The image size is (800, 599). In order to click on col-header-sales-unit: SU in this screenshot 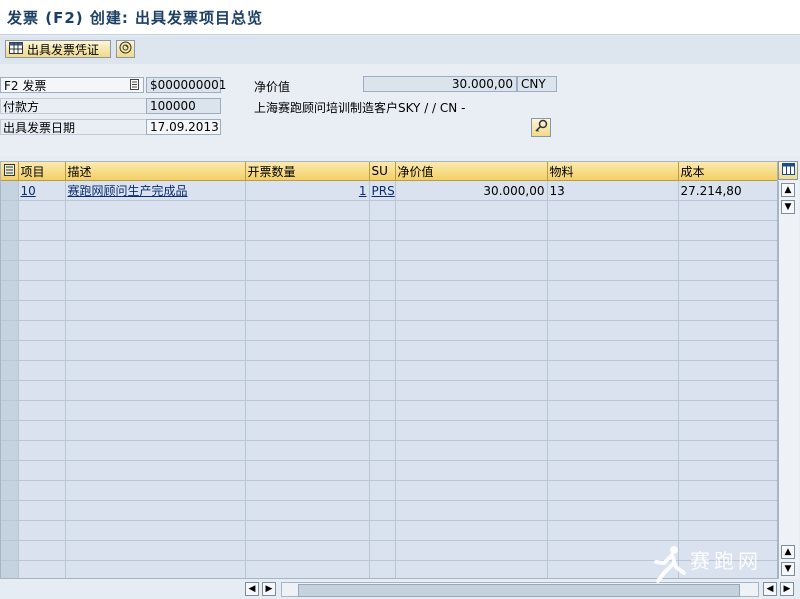, I will do `click(382, 171)`.